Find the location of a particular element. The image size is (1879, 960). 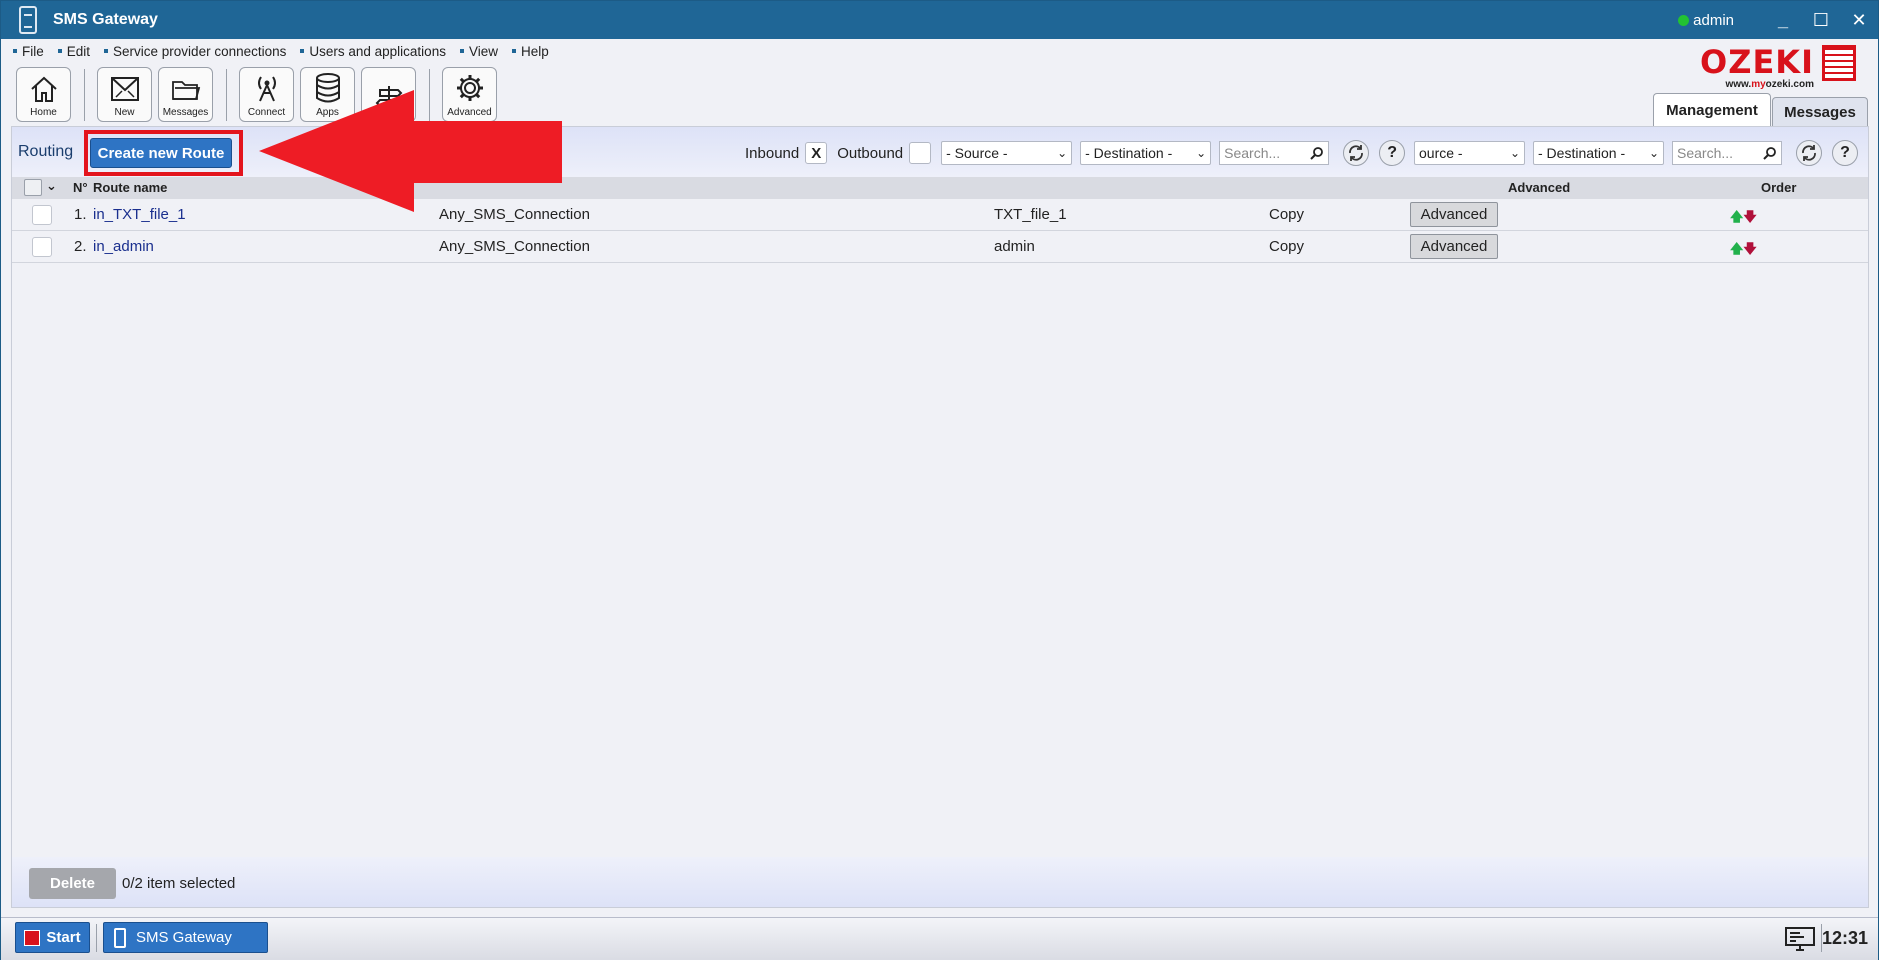

red-arrow-annotation is located at coordinates (410, 151).